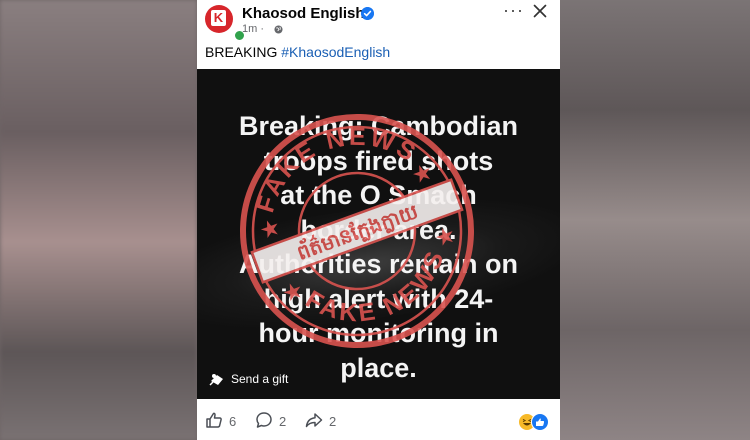 Image resolution: width=750 pixels, height=440 pixels. Describe the element at coordinates (275, 421) in the screenshot. I see `comment-button: 2` at that location.